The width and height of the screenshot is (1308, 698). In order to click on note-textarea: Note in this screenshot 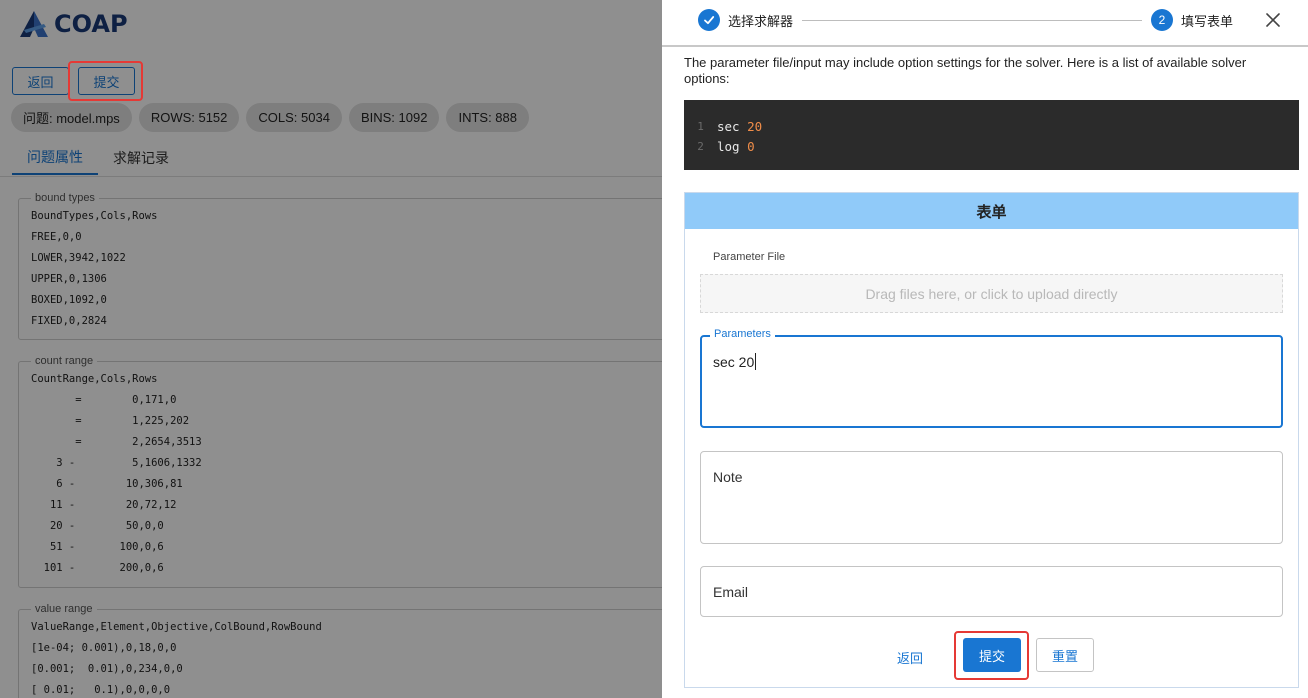, I will do `click(991, 497)`.